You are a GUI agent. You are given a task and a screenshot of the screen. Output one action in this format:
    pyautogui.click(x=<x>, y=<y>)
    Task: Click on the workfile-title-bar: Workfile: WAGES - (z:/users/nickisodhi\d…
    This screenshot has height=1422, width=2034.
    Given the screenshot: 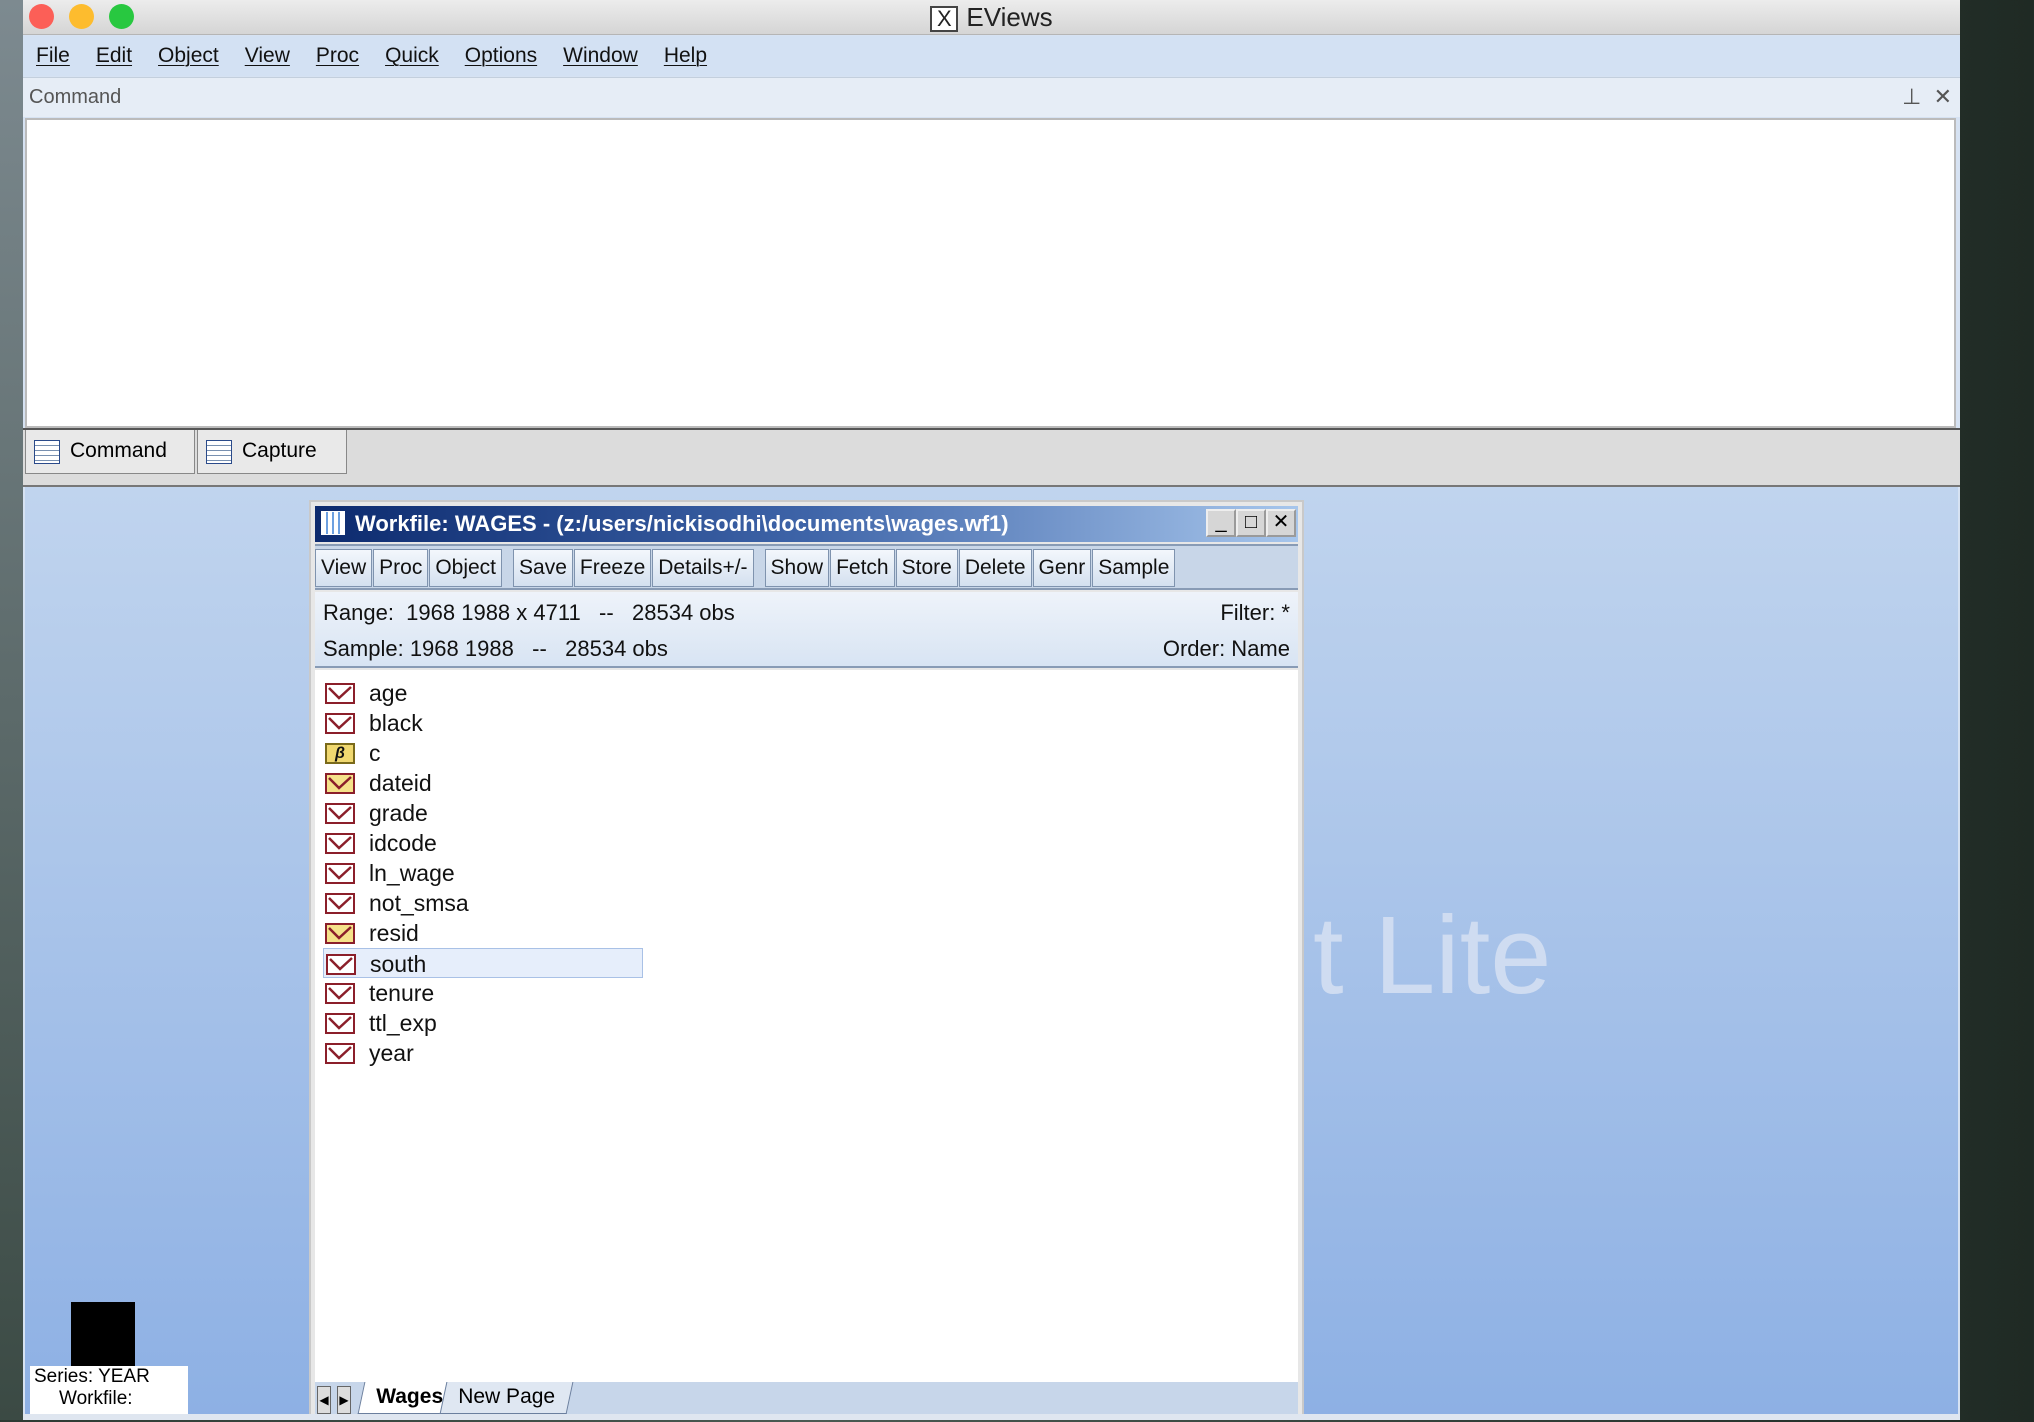 What is the action you would take?
    pyautogui.click(x=806, y=524)
    